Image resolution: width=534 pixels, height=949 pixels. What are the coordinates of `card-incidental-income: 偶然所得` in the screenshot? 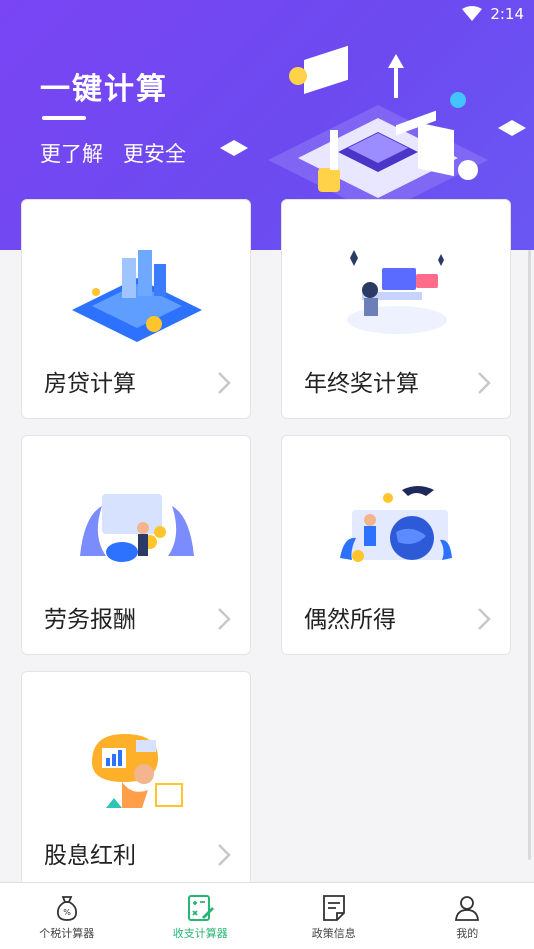 It's located at (396, 545).